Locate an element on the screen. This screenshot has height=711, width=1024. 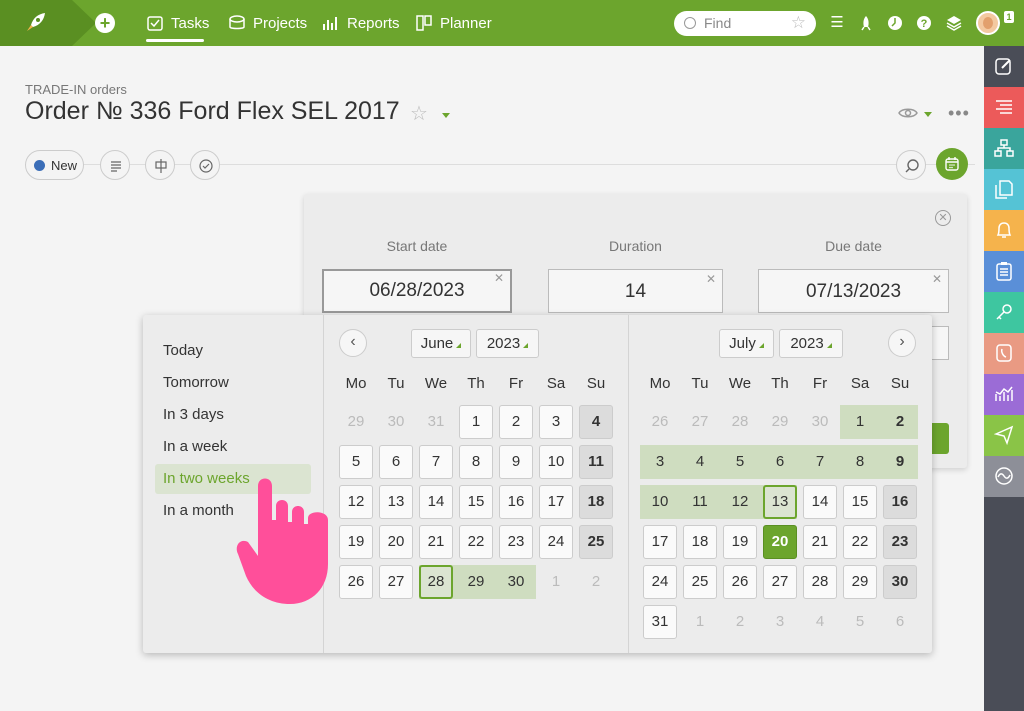
day-cell: 13 is located at coordinates (396, 502).